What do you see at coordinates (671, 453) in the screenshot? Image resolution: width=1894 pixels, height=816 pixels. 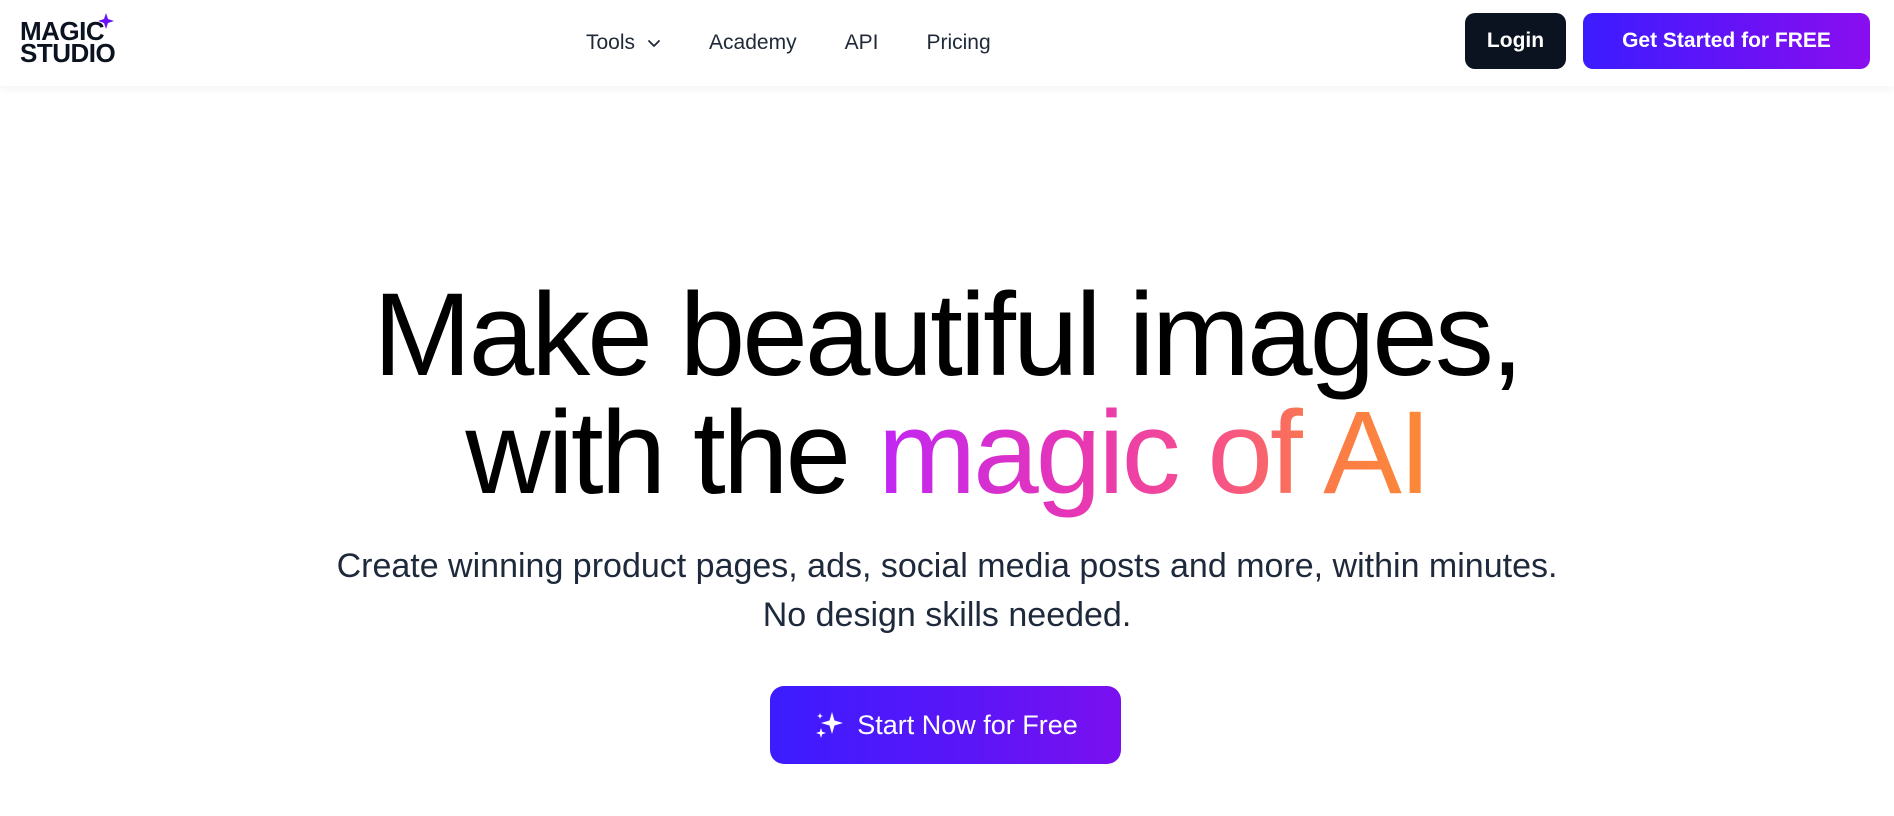 I see `hero-title-plain: with the` at bounding box center [671, 453].